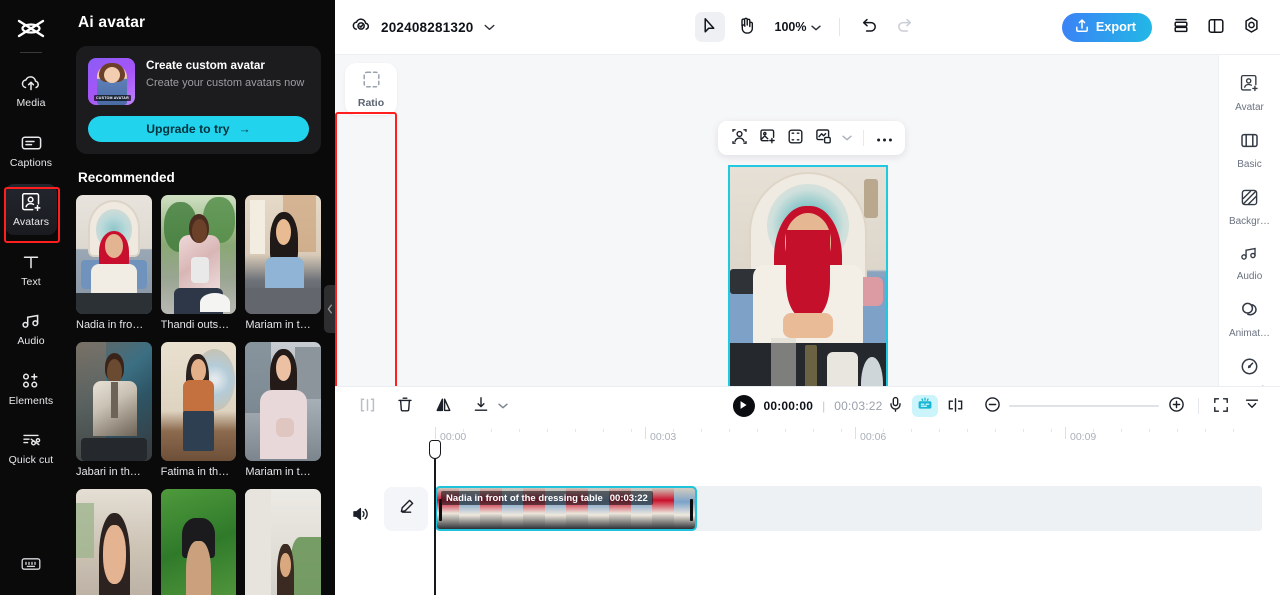 The height and width of the screenshot is (595, 1280). What do you see at coordinates (873, 437) in the screenshot?
I see `ruler-label: 00:06` at bounding box center [873, 437].